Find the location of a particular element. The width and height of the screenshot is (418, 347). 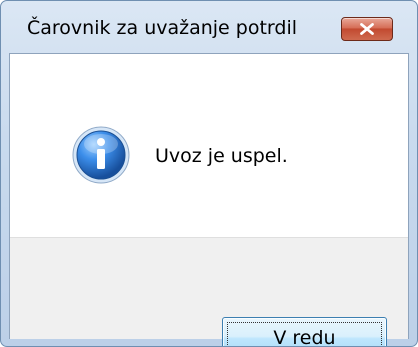

ok-button-label: V redu is located at coordinates (304, 337).